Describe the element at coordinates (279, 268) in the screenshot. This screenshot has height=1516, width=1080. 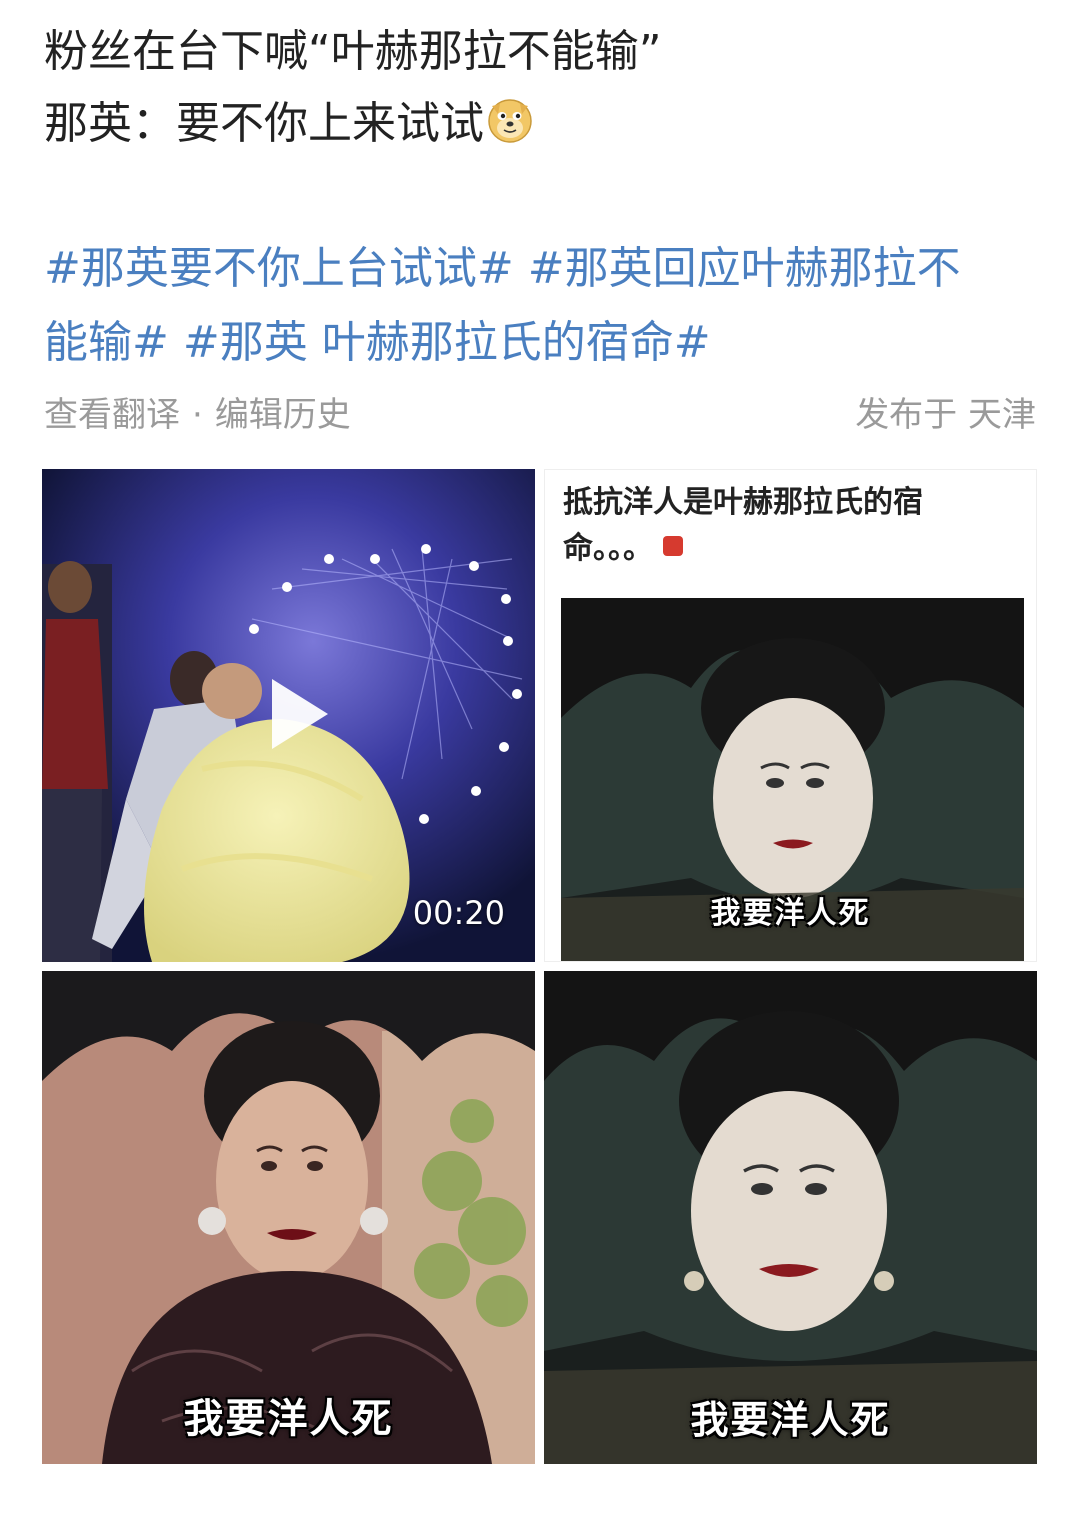
I see `hashtag-link-1: #那英要不你上台试试#` at that location.